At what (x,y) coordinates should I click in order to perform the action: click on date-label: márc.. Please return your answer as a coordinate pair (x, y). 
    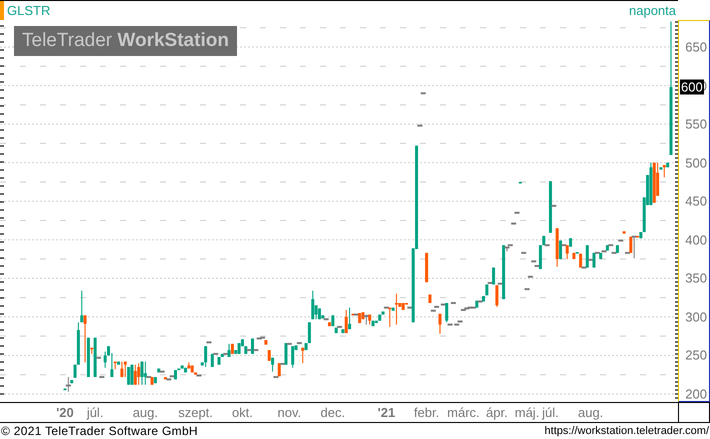
    Looking at the image, I should click on (463, 412).